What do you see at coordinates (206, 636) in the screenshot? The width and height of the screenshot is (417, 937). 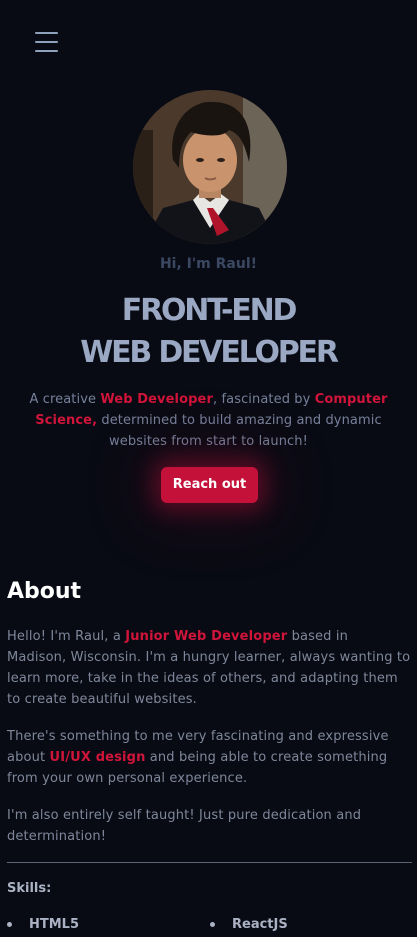 I see `about-accent-junior-web-developer: Junior Web Developer` at bounding box center [206, 636].